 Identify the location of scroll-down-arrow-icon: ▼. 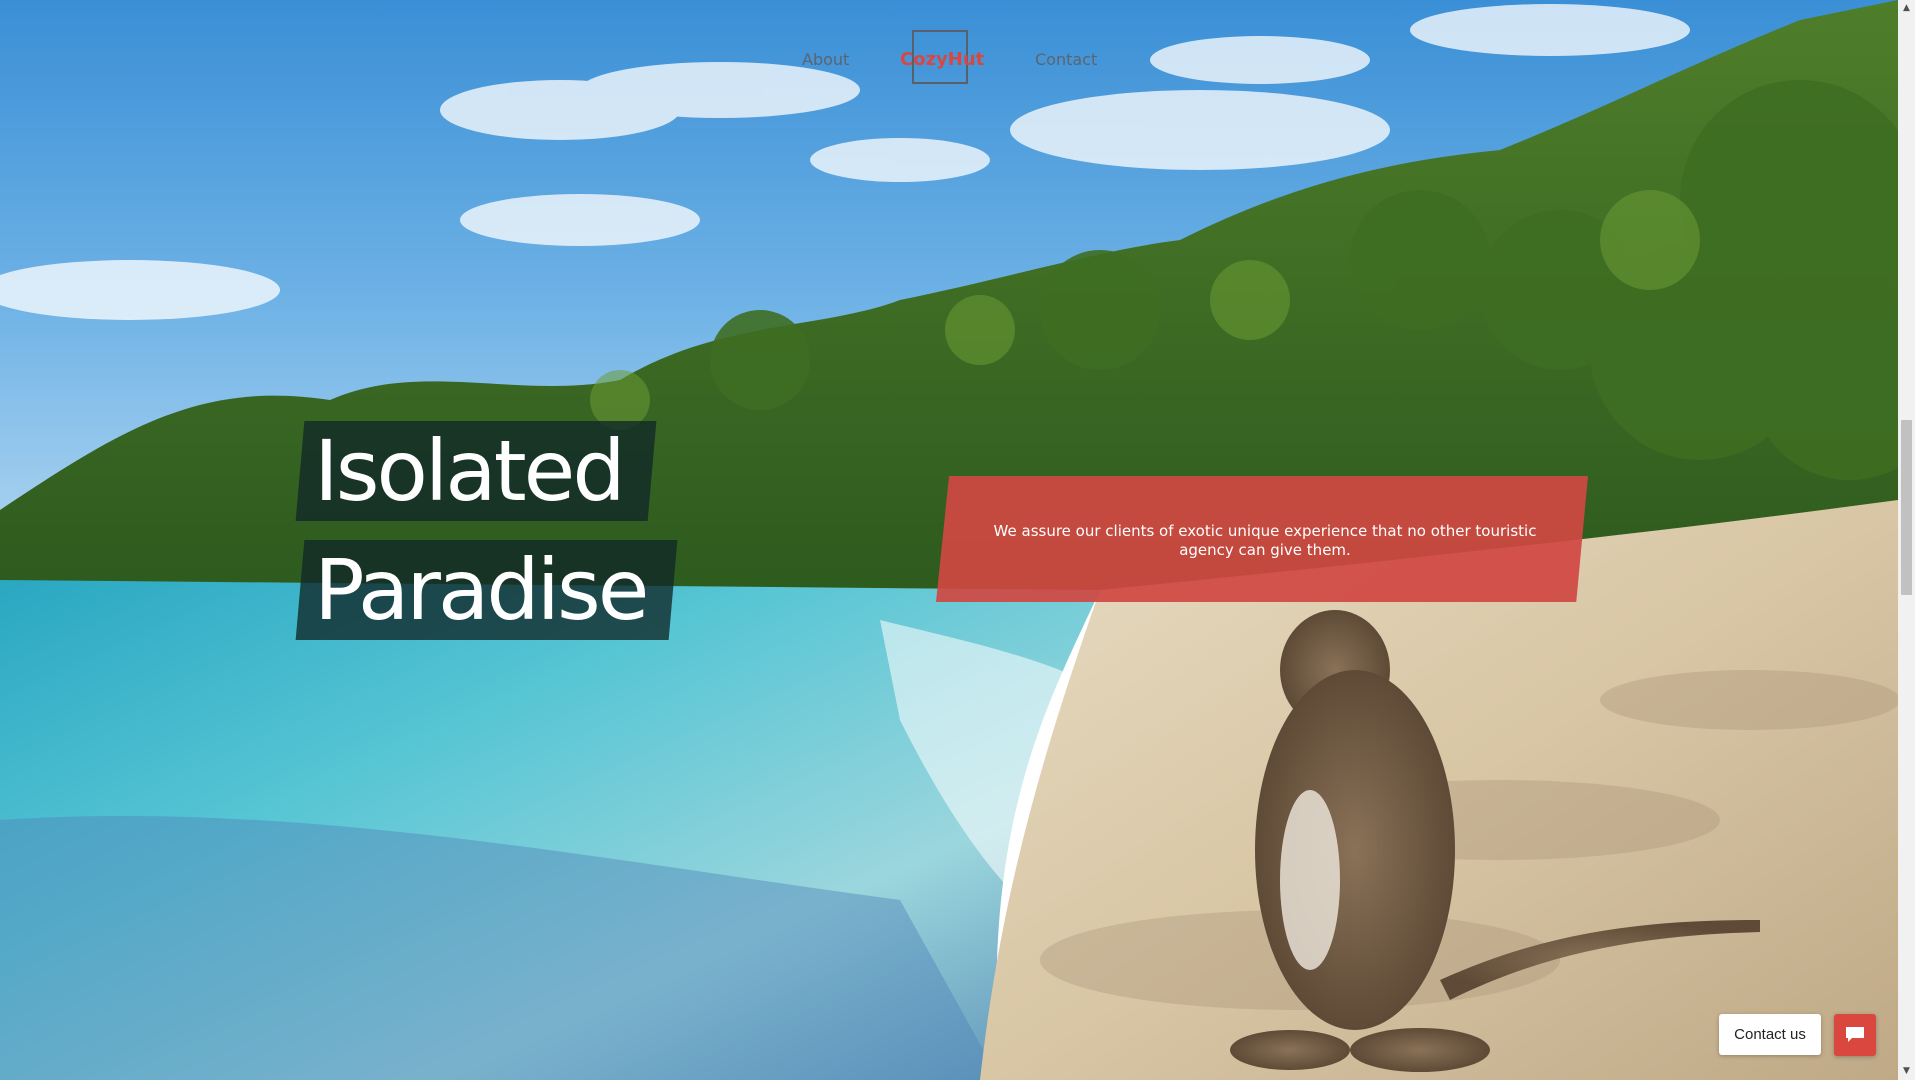
(1906, 1071).